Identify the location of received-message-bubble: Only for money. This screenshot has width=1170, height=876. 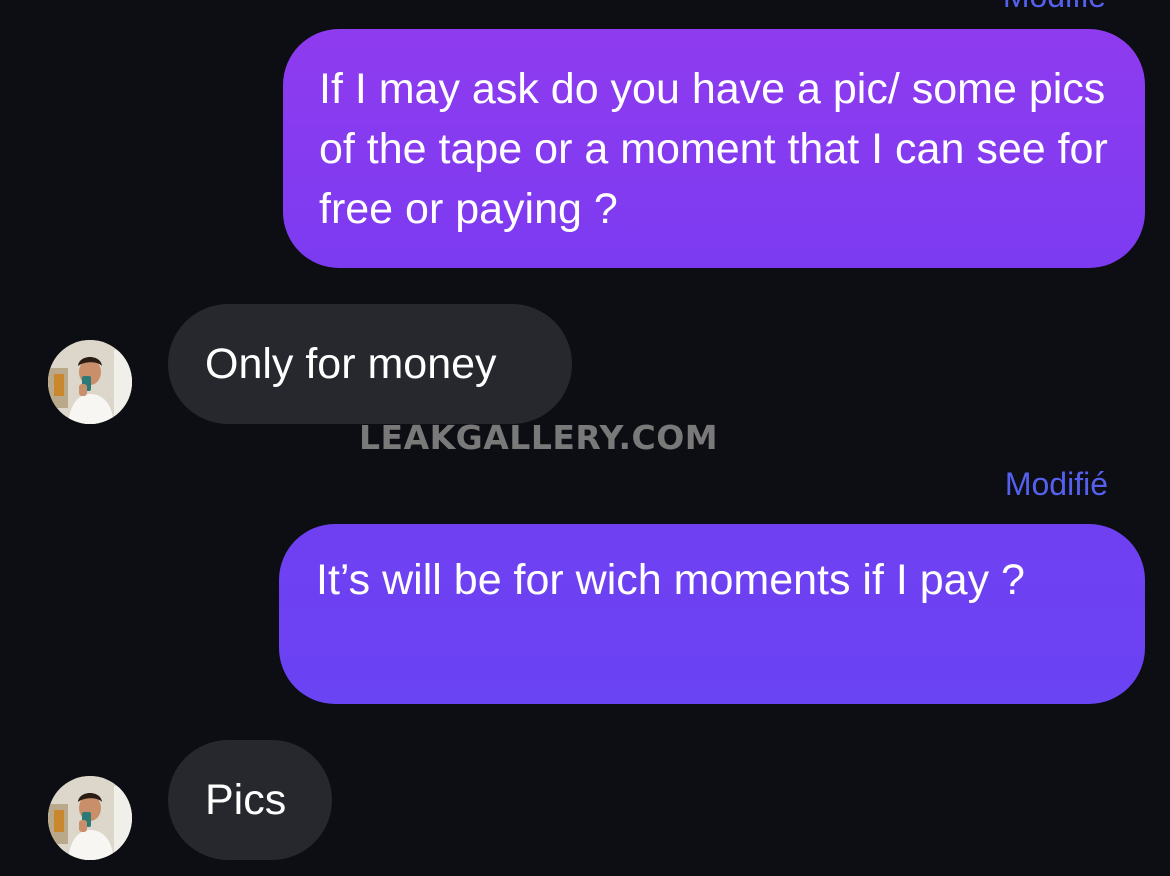
(370, 364).